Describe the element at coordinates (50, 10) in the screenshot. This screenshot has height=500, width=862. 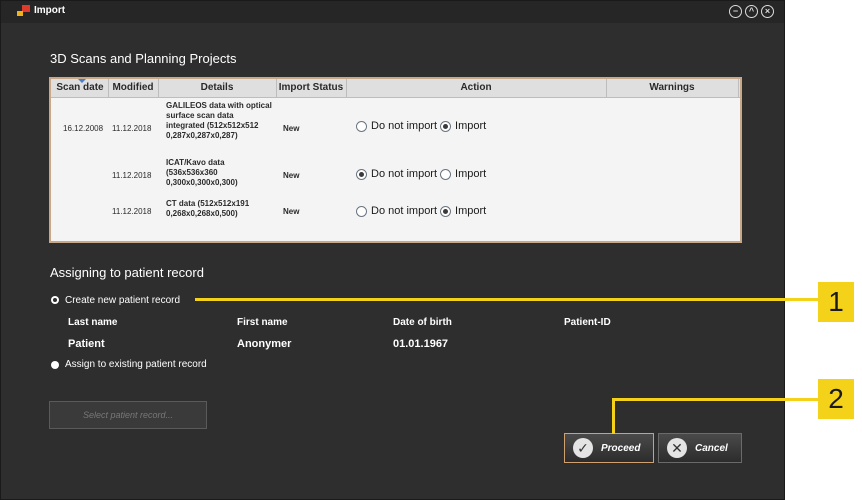
I see `window-title: Import` at that location.